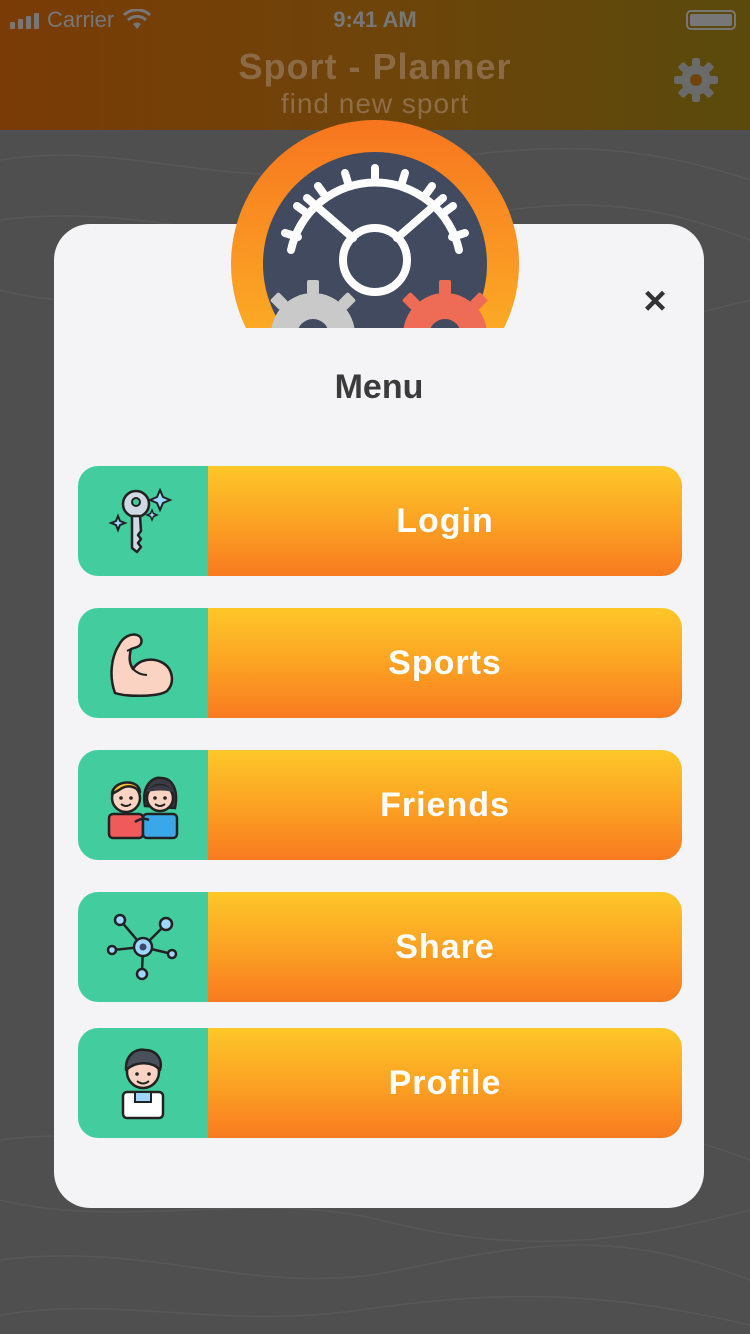 Image resolution: width=750 pixels, height=1334 pixels. What do you see at coordinates (655, 301) in the screenshot?
I see `close-button: ×` at bounding box center [655, 301].